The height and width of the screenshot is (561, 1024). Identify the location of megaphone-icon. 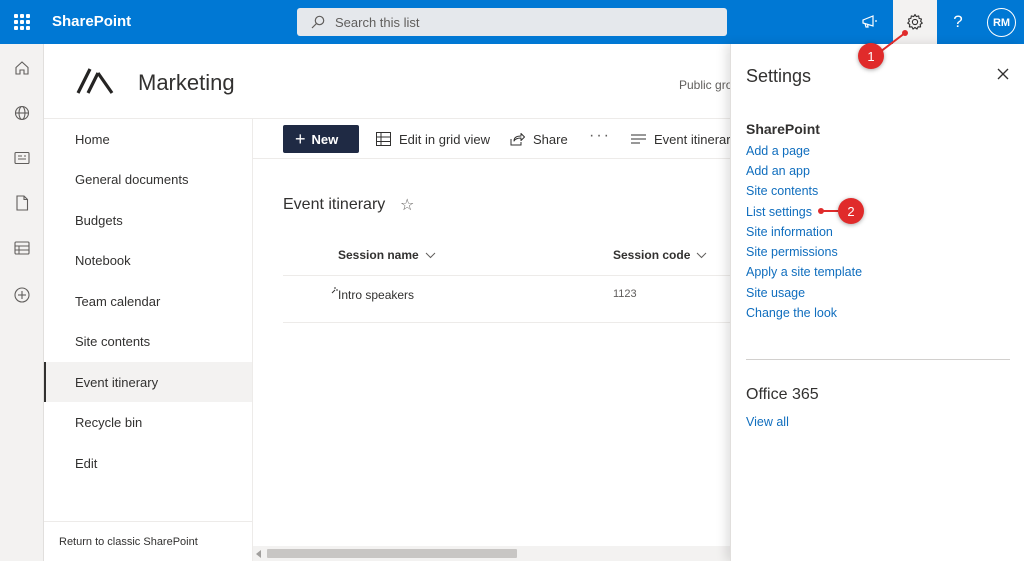
(869, 21).